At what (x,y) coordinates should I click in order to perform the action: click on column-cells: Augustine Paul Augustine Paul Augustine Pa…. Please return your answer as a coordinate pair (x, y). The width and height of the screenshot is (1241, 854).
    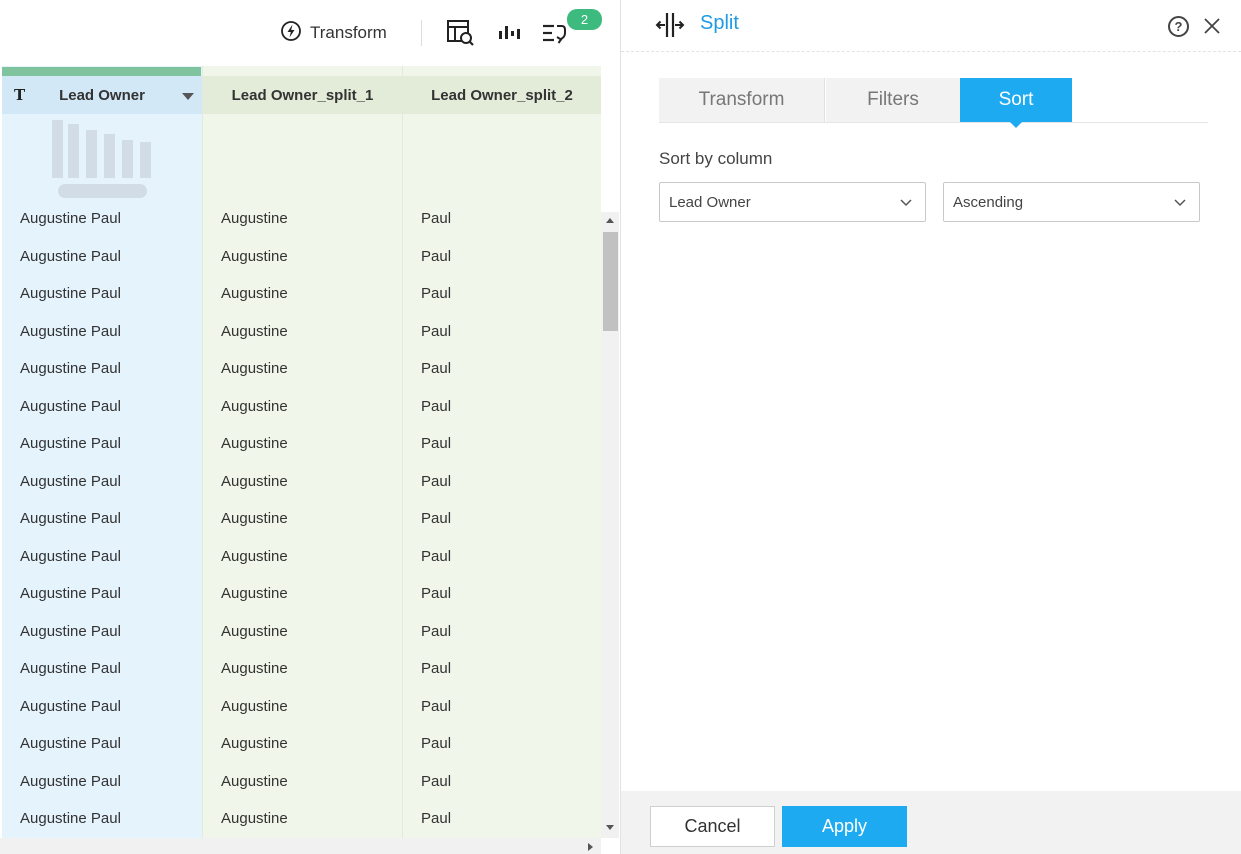
    Looking at the image, I should click on (102, 519).